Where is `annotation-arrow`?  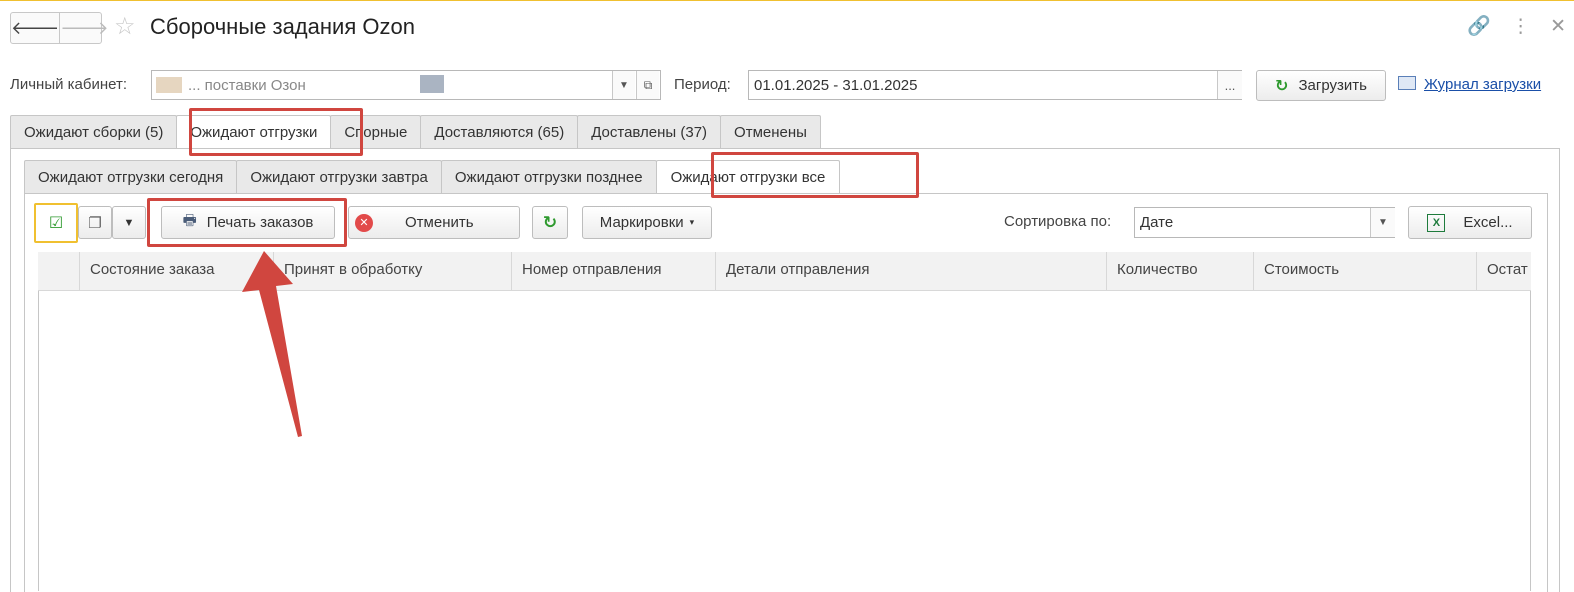 annotation-arrow is located at coordinates (272, 344).